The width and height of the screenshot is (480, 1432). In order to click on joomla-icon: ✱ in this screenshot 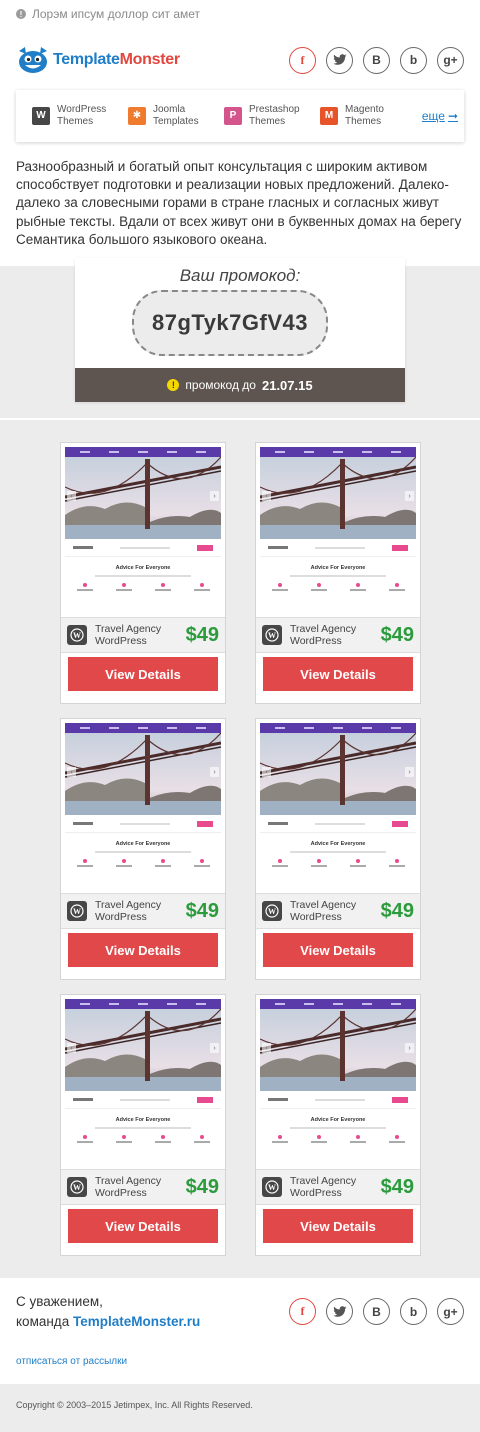, I will do `click(137, 116)`.